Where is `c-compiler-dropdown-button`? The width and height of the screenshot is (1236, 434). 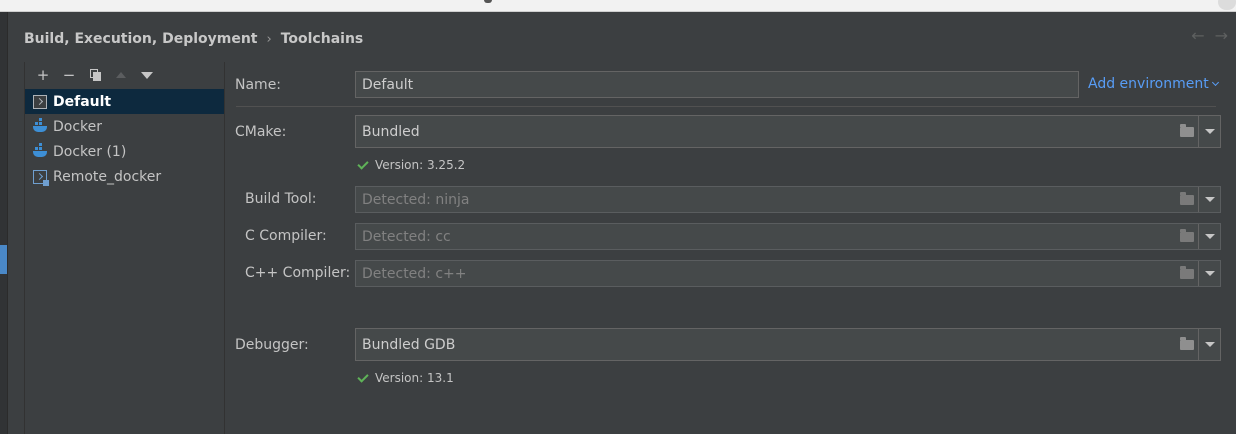
c-compiler-dropdown-button is located at coordinates (1209, 236).